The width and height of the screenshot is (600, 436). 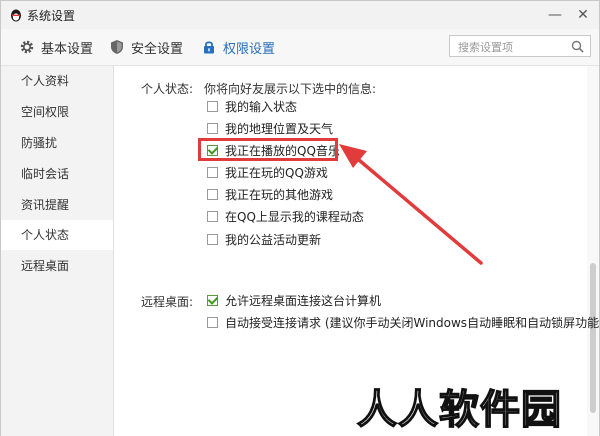 I want to click on tab-security-settings-label: 安全设置, so click(x=157, y=49).